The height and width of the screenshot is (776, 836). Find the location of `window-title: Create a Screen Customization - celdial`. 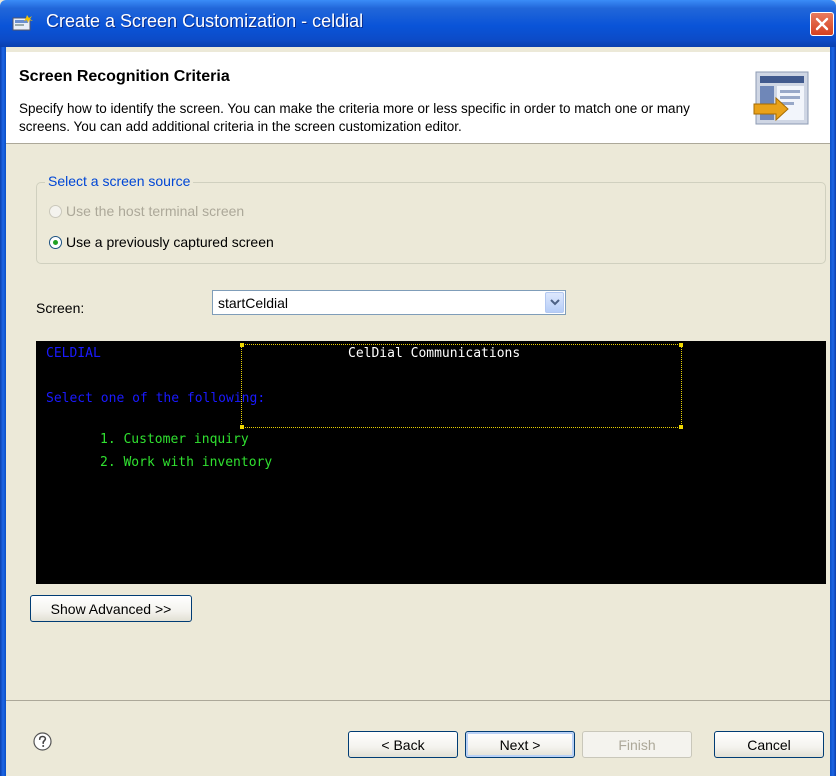

window-title: Create a Screen Customization - celdial is located at coordinates (205, 21).